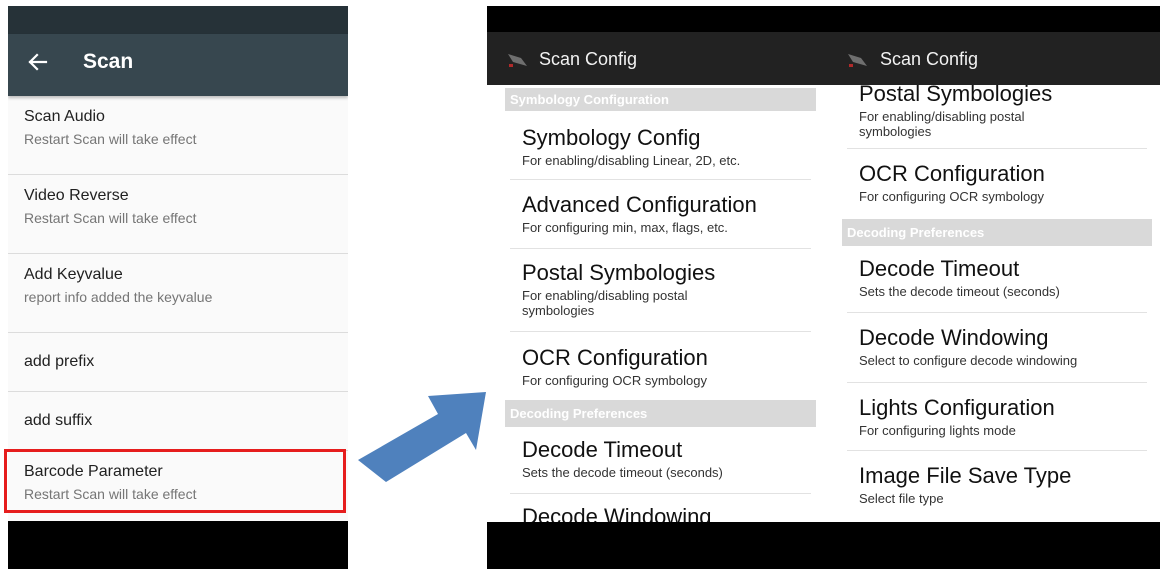 This screenshot has height=569, width=1160. I want to click on setting-subtitle: report info added the keyvalue, so click(118, 297).